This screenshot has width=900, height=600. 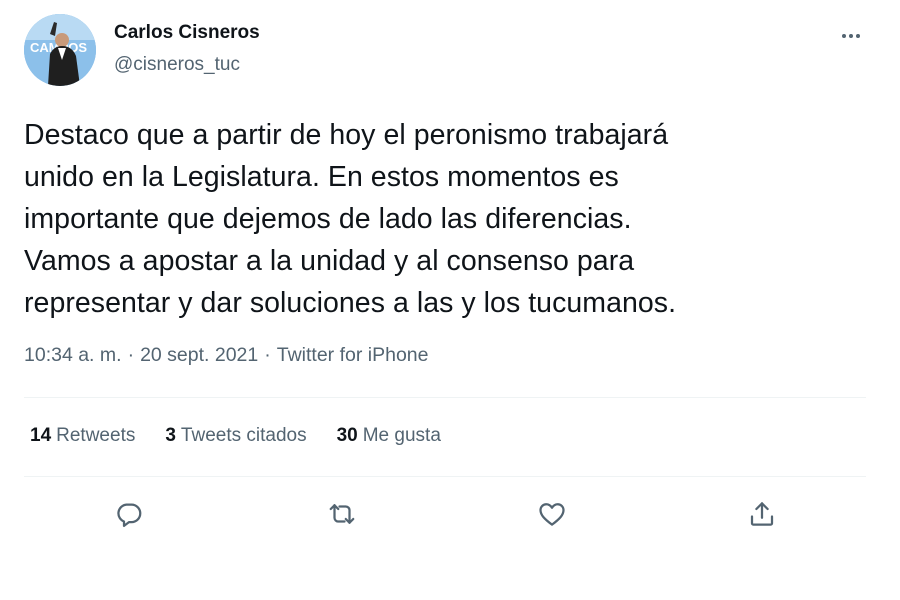 I want to click on avatar: CAMPOS, so click(x=60, y=50).